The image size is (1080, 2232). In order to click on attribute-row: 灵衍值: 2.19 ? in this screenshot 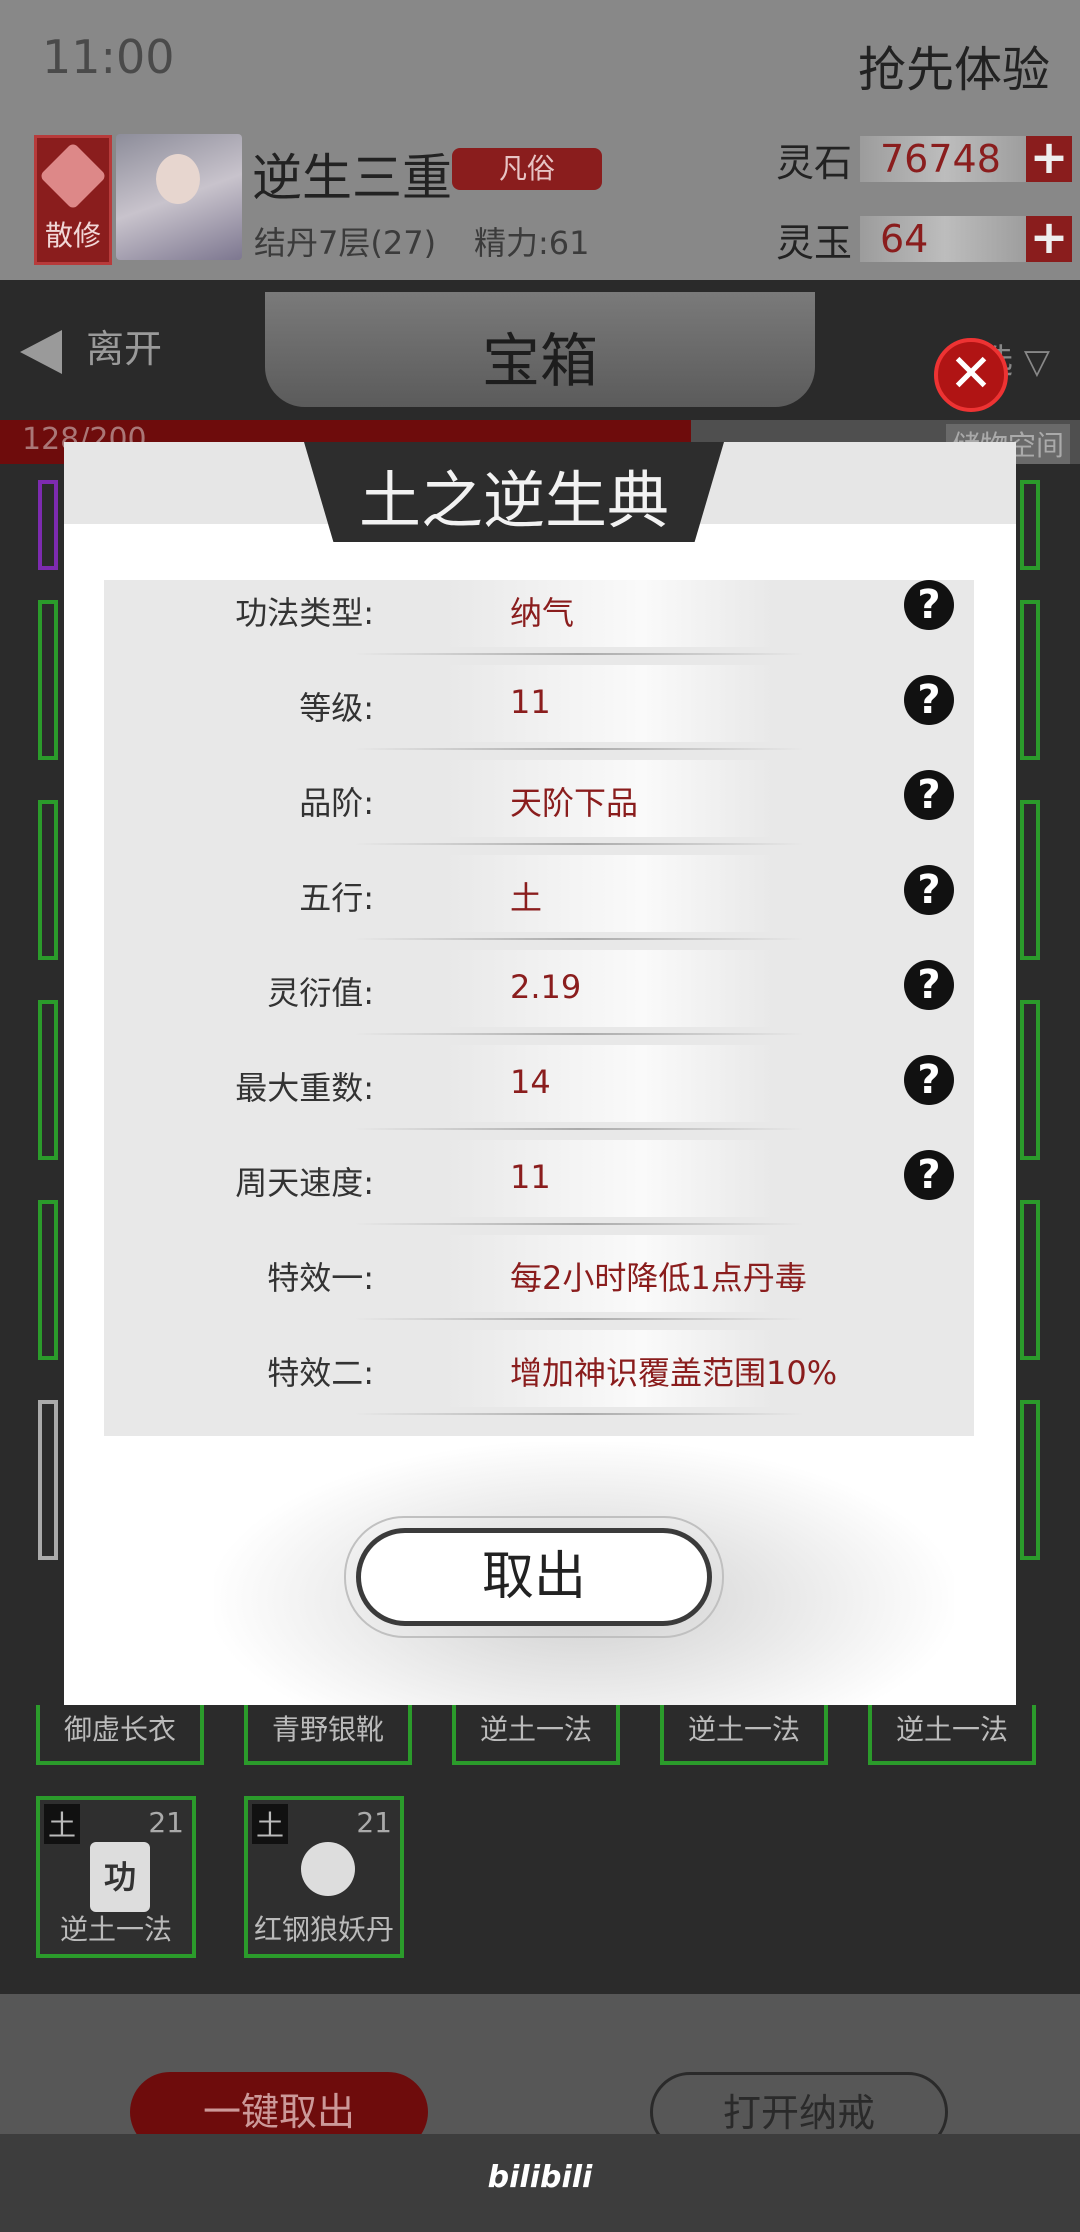, I will do `click(539, 987)`.